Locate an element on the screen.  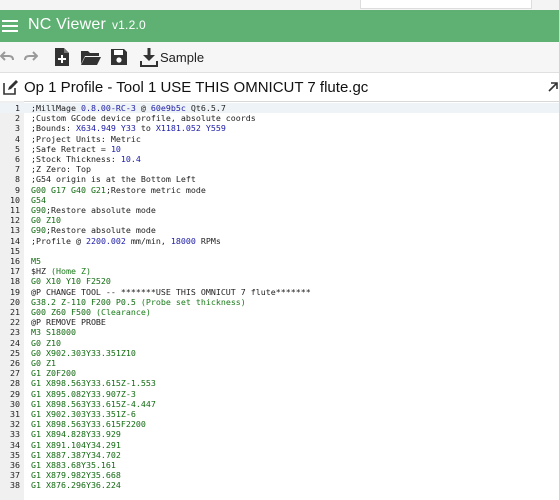
line-number: 23 is located at coordinates (15, 332).